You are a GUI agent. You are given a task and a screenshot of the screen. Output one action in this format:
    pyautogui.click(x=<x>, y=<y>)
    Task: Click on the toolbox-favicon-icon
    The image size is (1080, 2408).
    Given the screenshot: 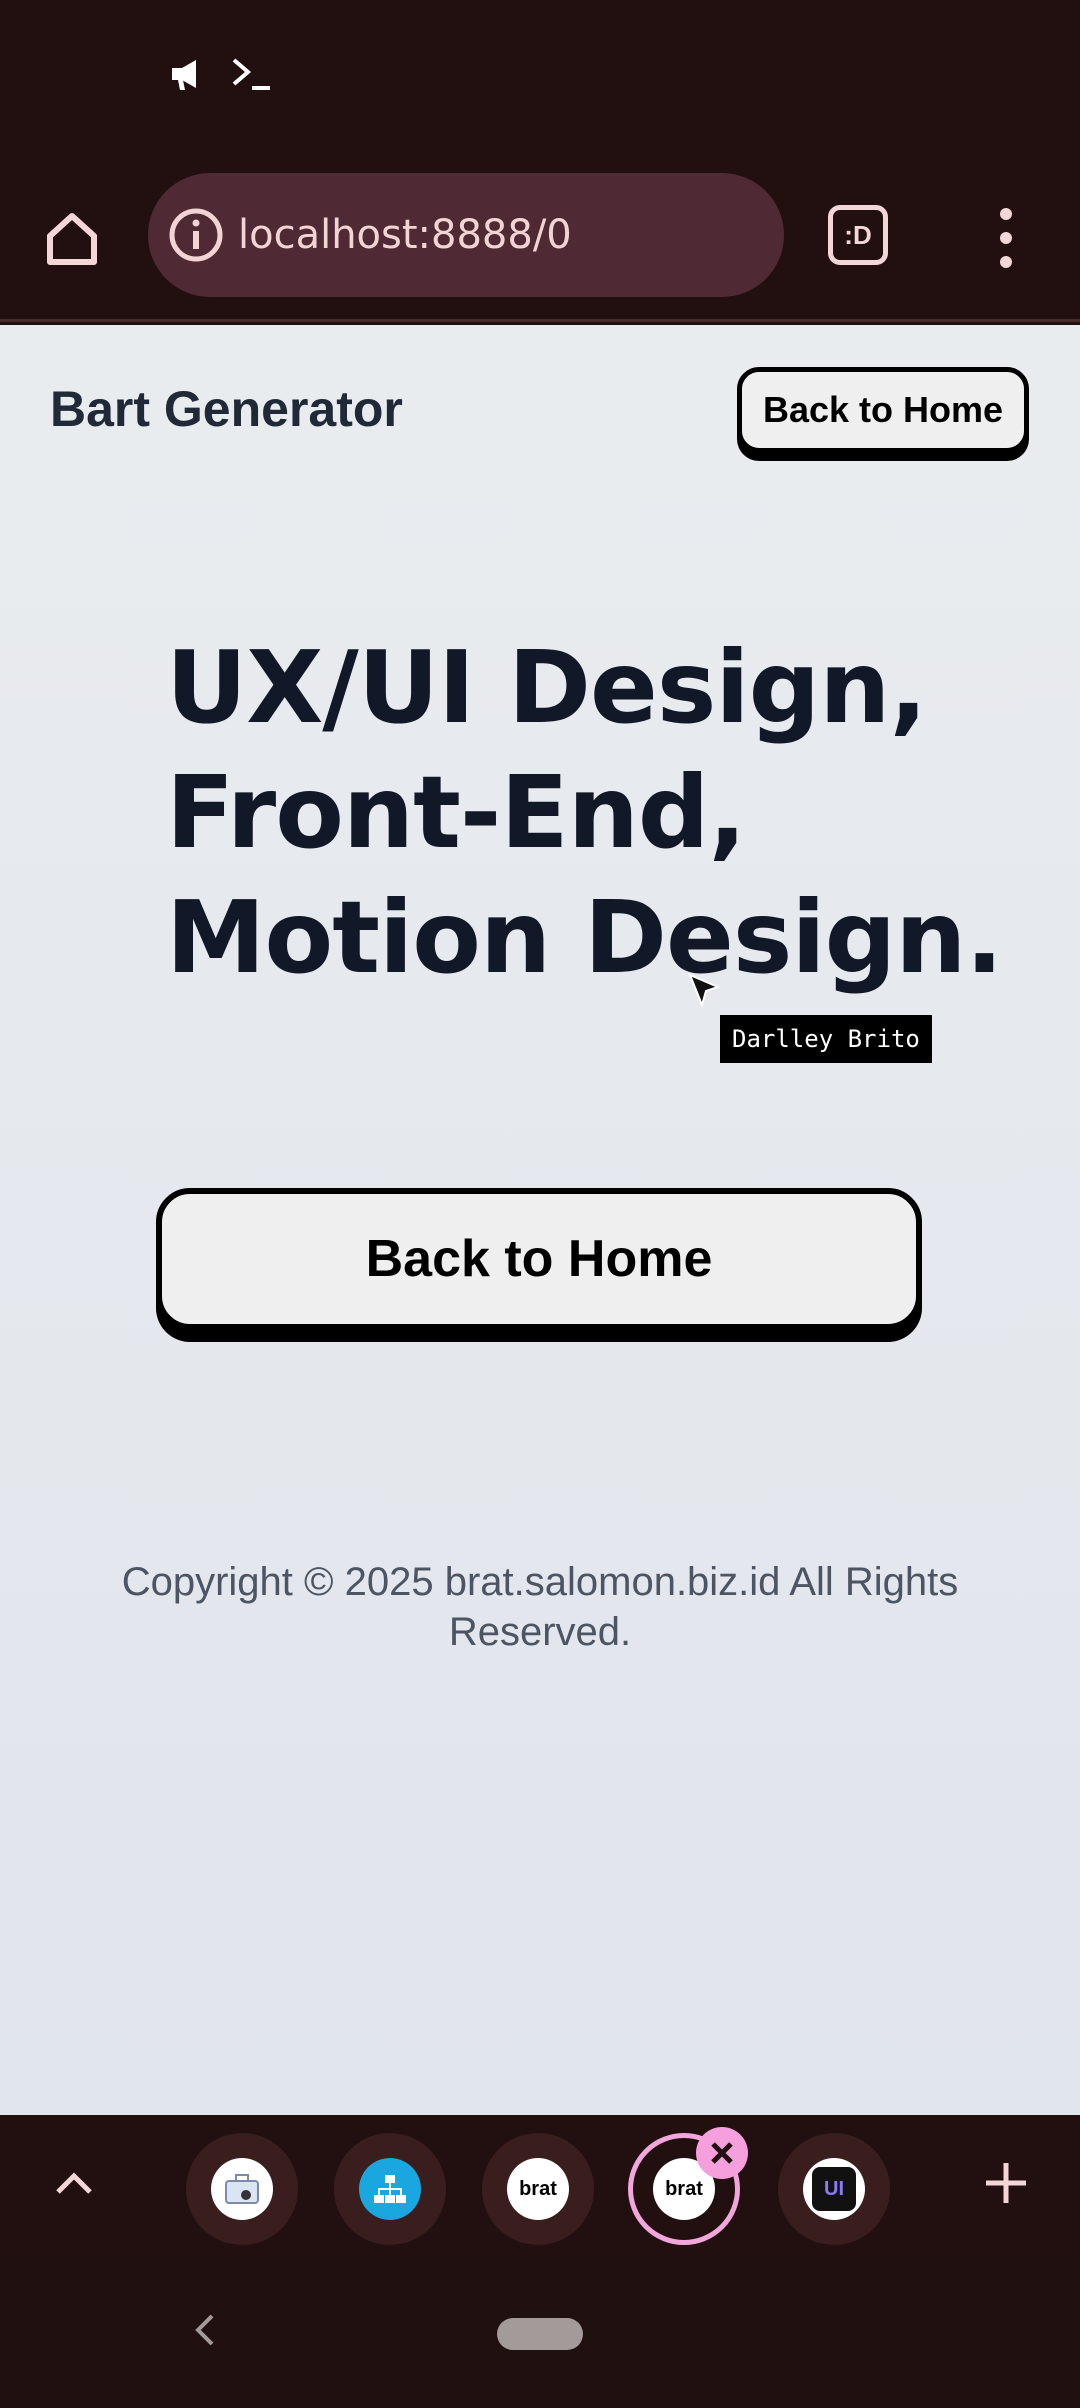 What is the action you would take?
    pyautogui.click(x=242, y=2189)
    